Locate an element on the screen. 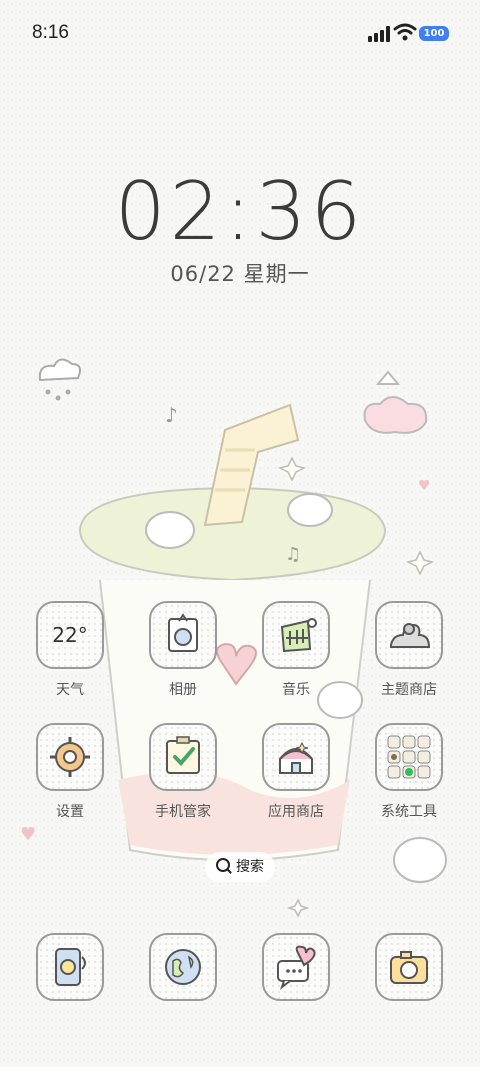  date: 06/22 星期一 is located at coordinates (240, 274).